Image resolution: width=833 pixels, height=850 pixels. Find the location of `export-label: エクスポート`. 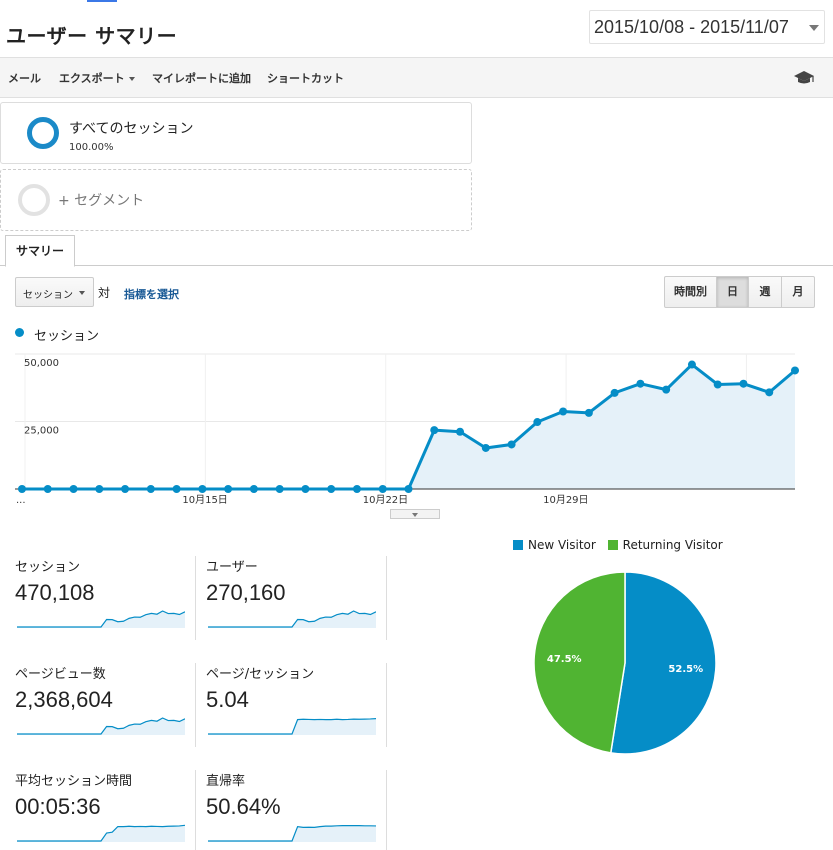

export-label: エクスポート is located at coordinates (92, 78).